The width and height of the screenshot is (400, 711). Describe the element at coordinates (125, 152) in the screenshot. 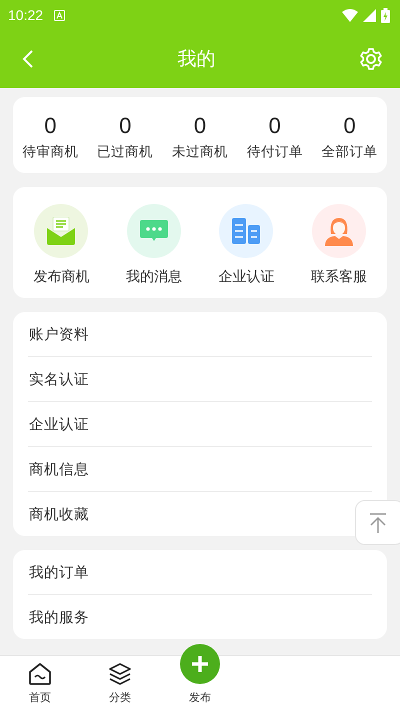

I see `stat-label: 已过商机` at that location.